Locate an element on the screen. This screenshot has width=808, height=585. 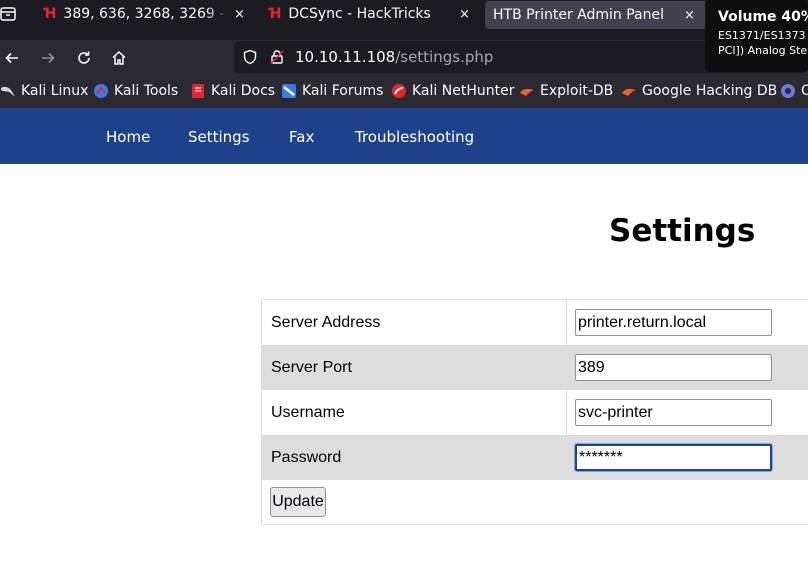
bookmark-label: Exploit-DB is located at coordinates (577, 91).